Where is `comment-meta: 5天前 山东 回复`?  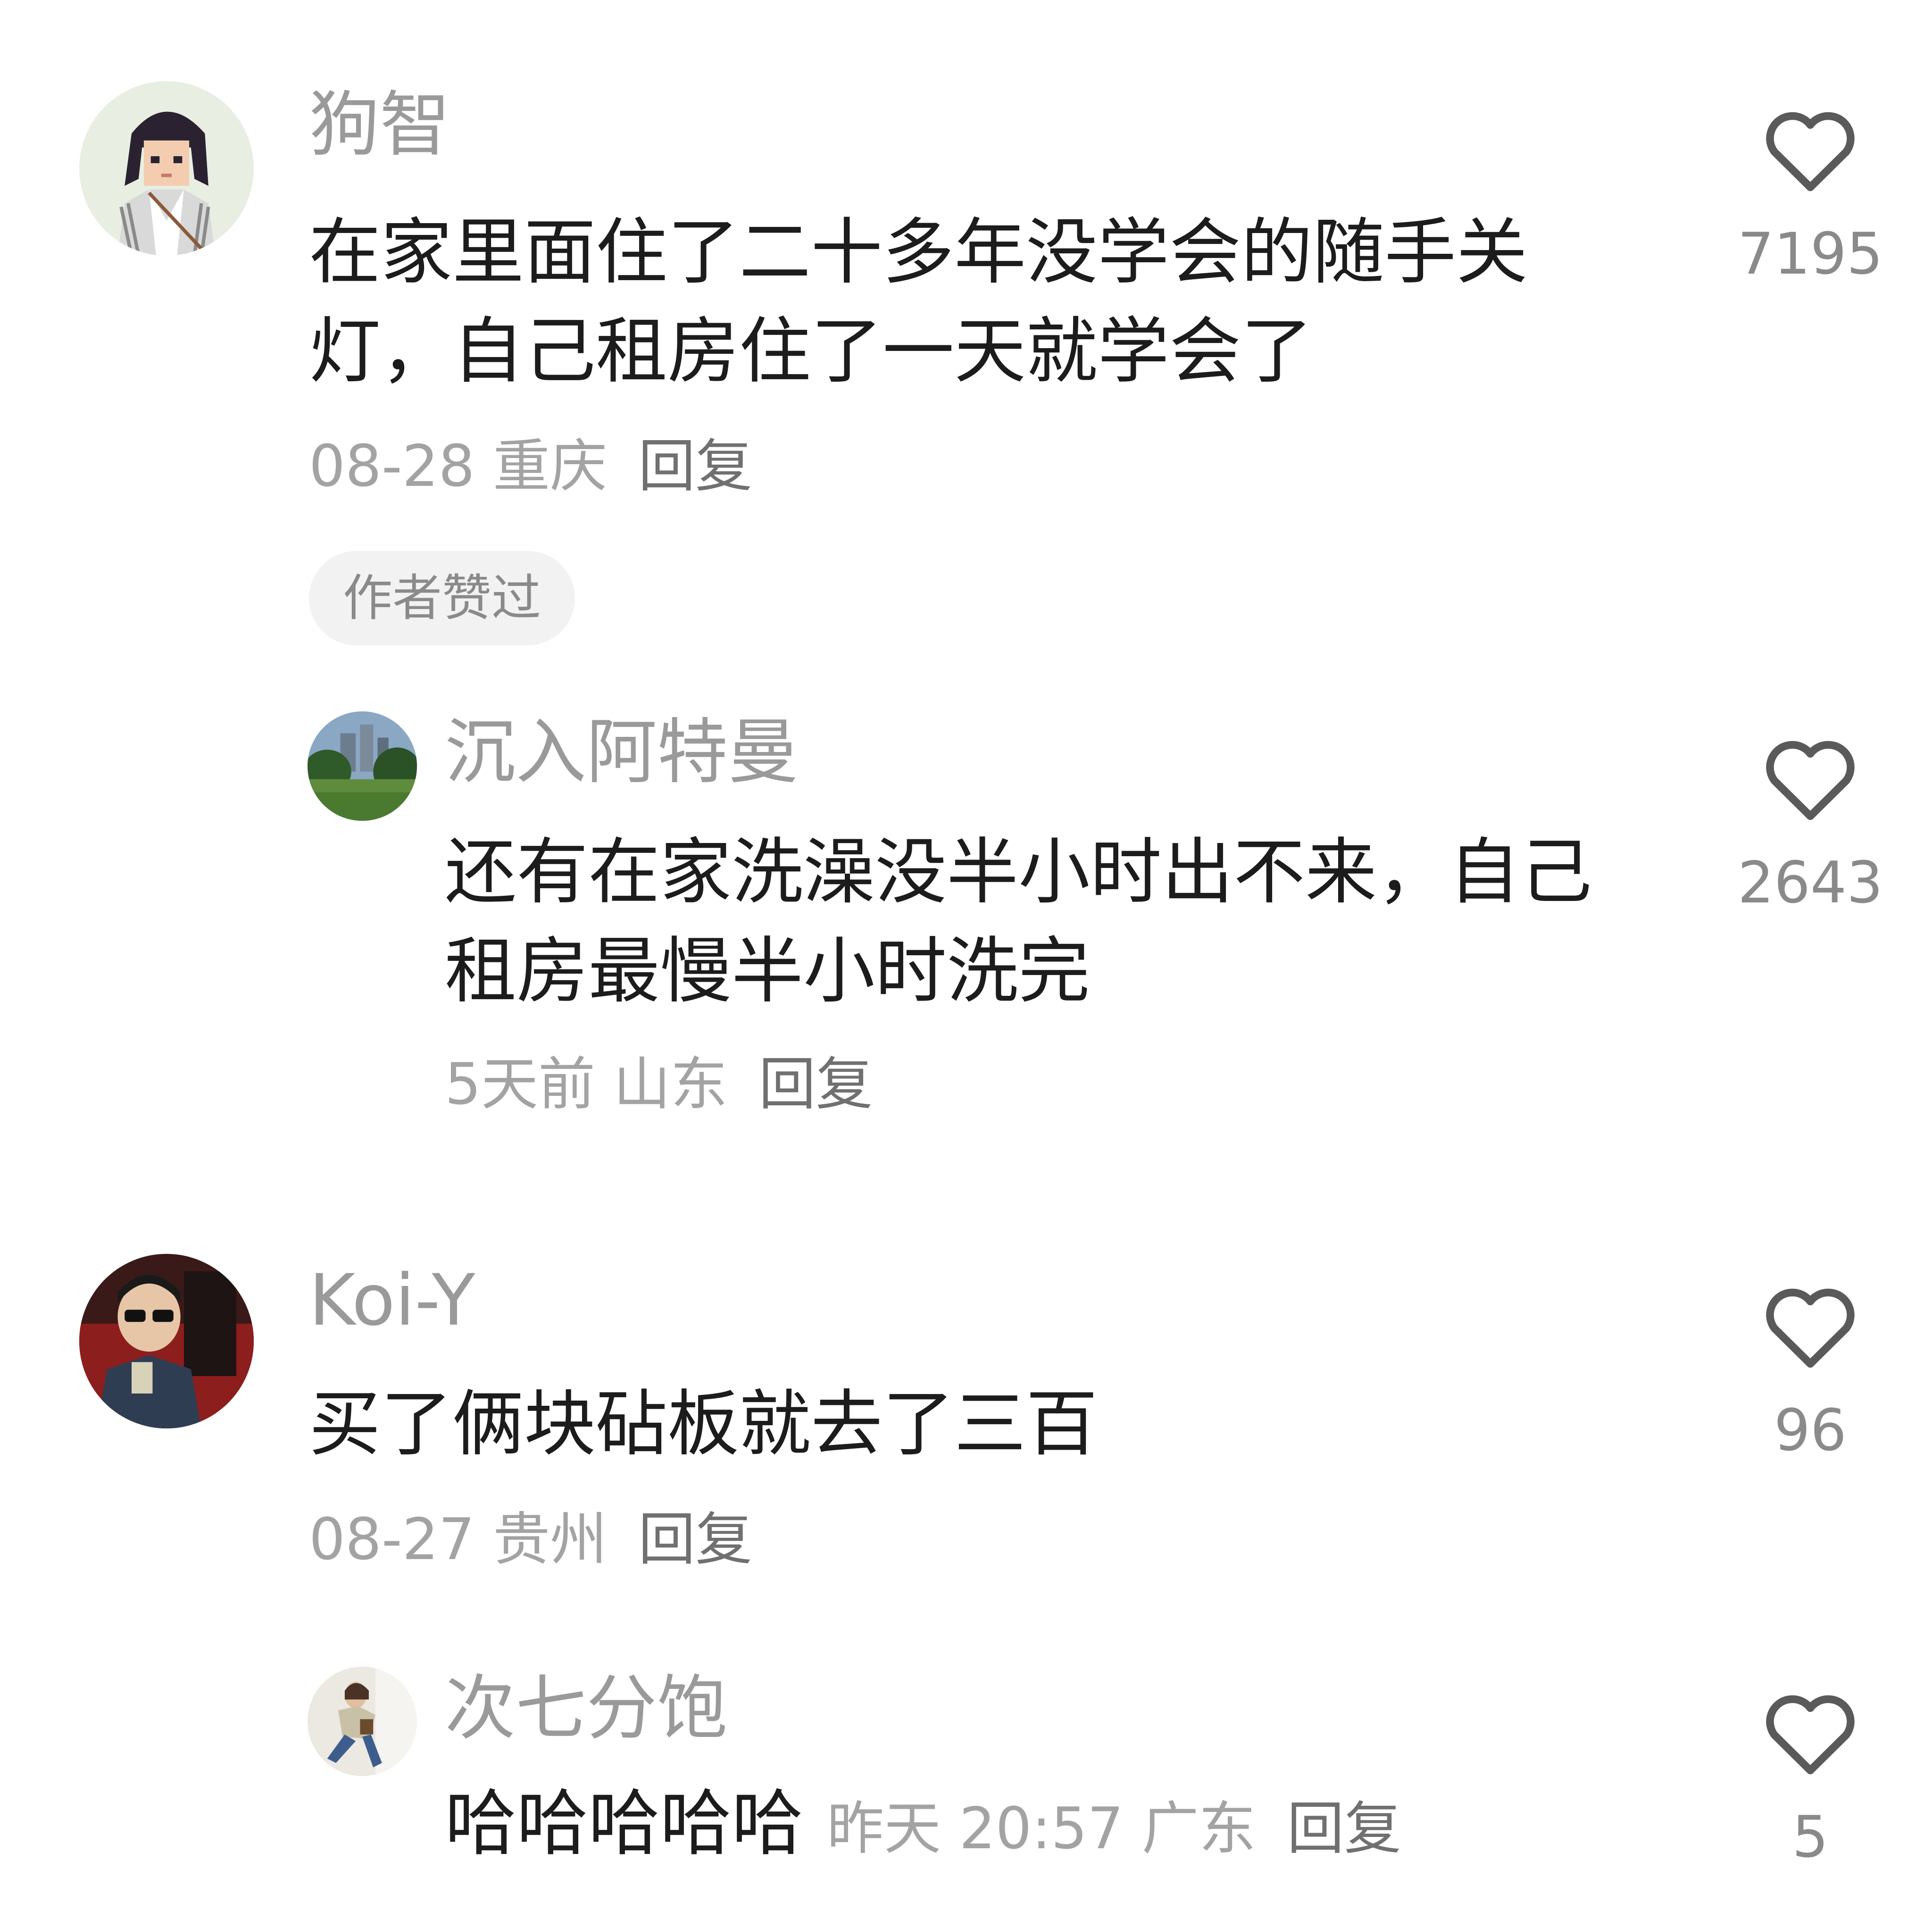 comment-meta: 5天前 山东 回复 is located at coordinates (659, 1085).